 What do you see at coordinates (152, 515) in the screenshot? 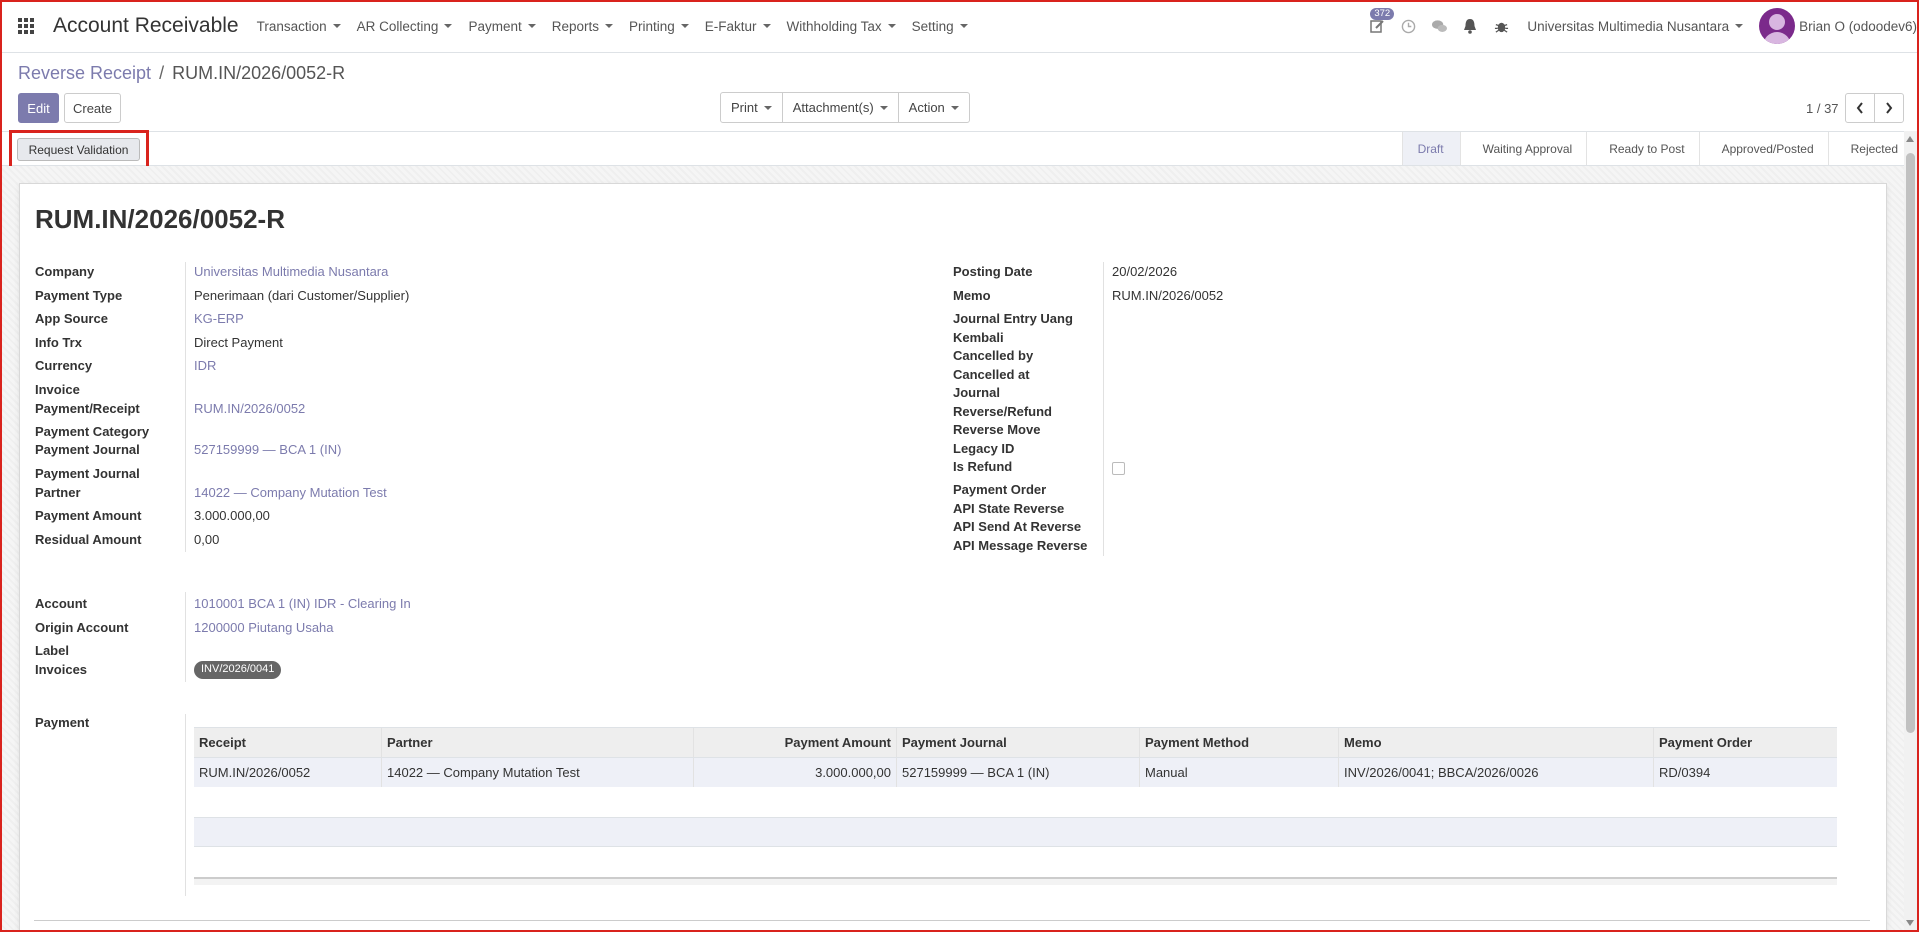
I see `field-payment-amount: Payment Amount 3.000.000,00` at bounding box center [152, 515].